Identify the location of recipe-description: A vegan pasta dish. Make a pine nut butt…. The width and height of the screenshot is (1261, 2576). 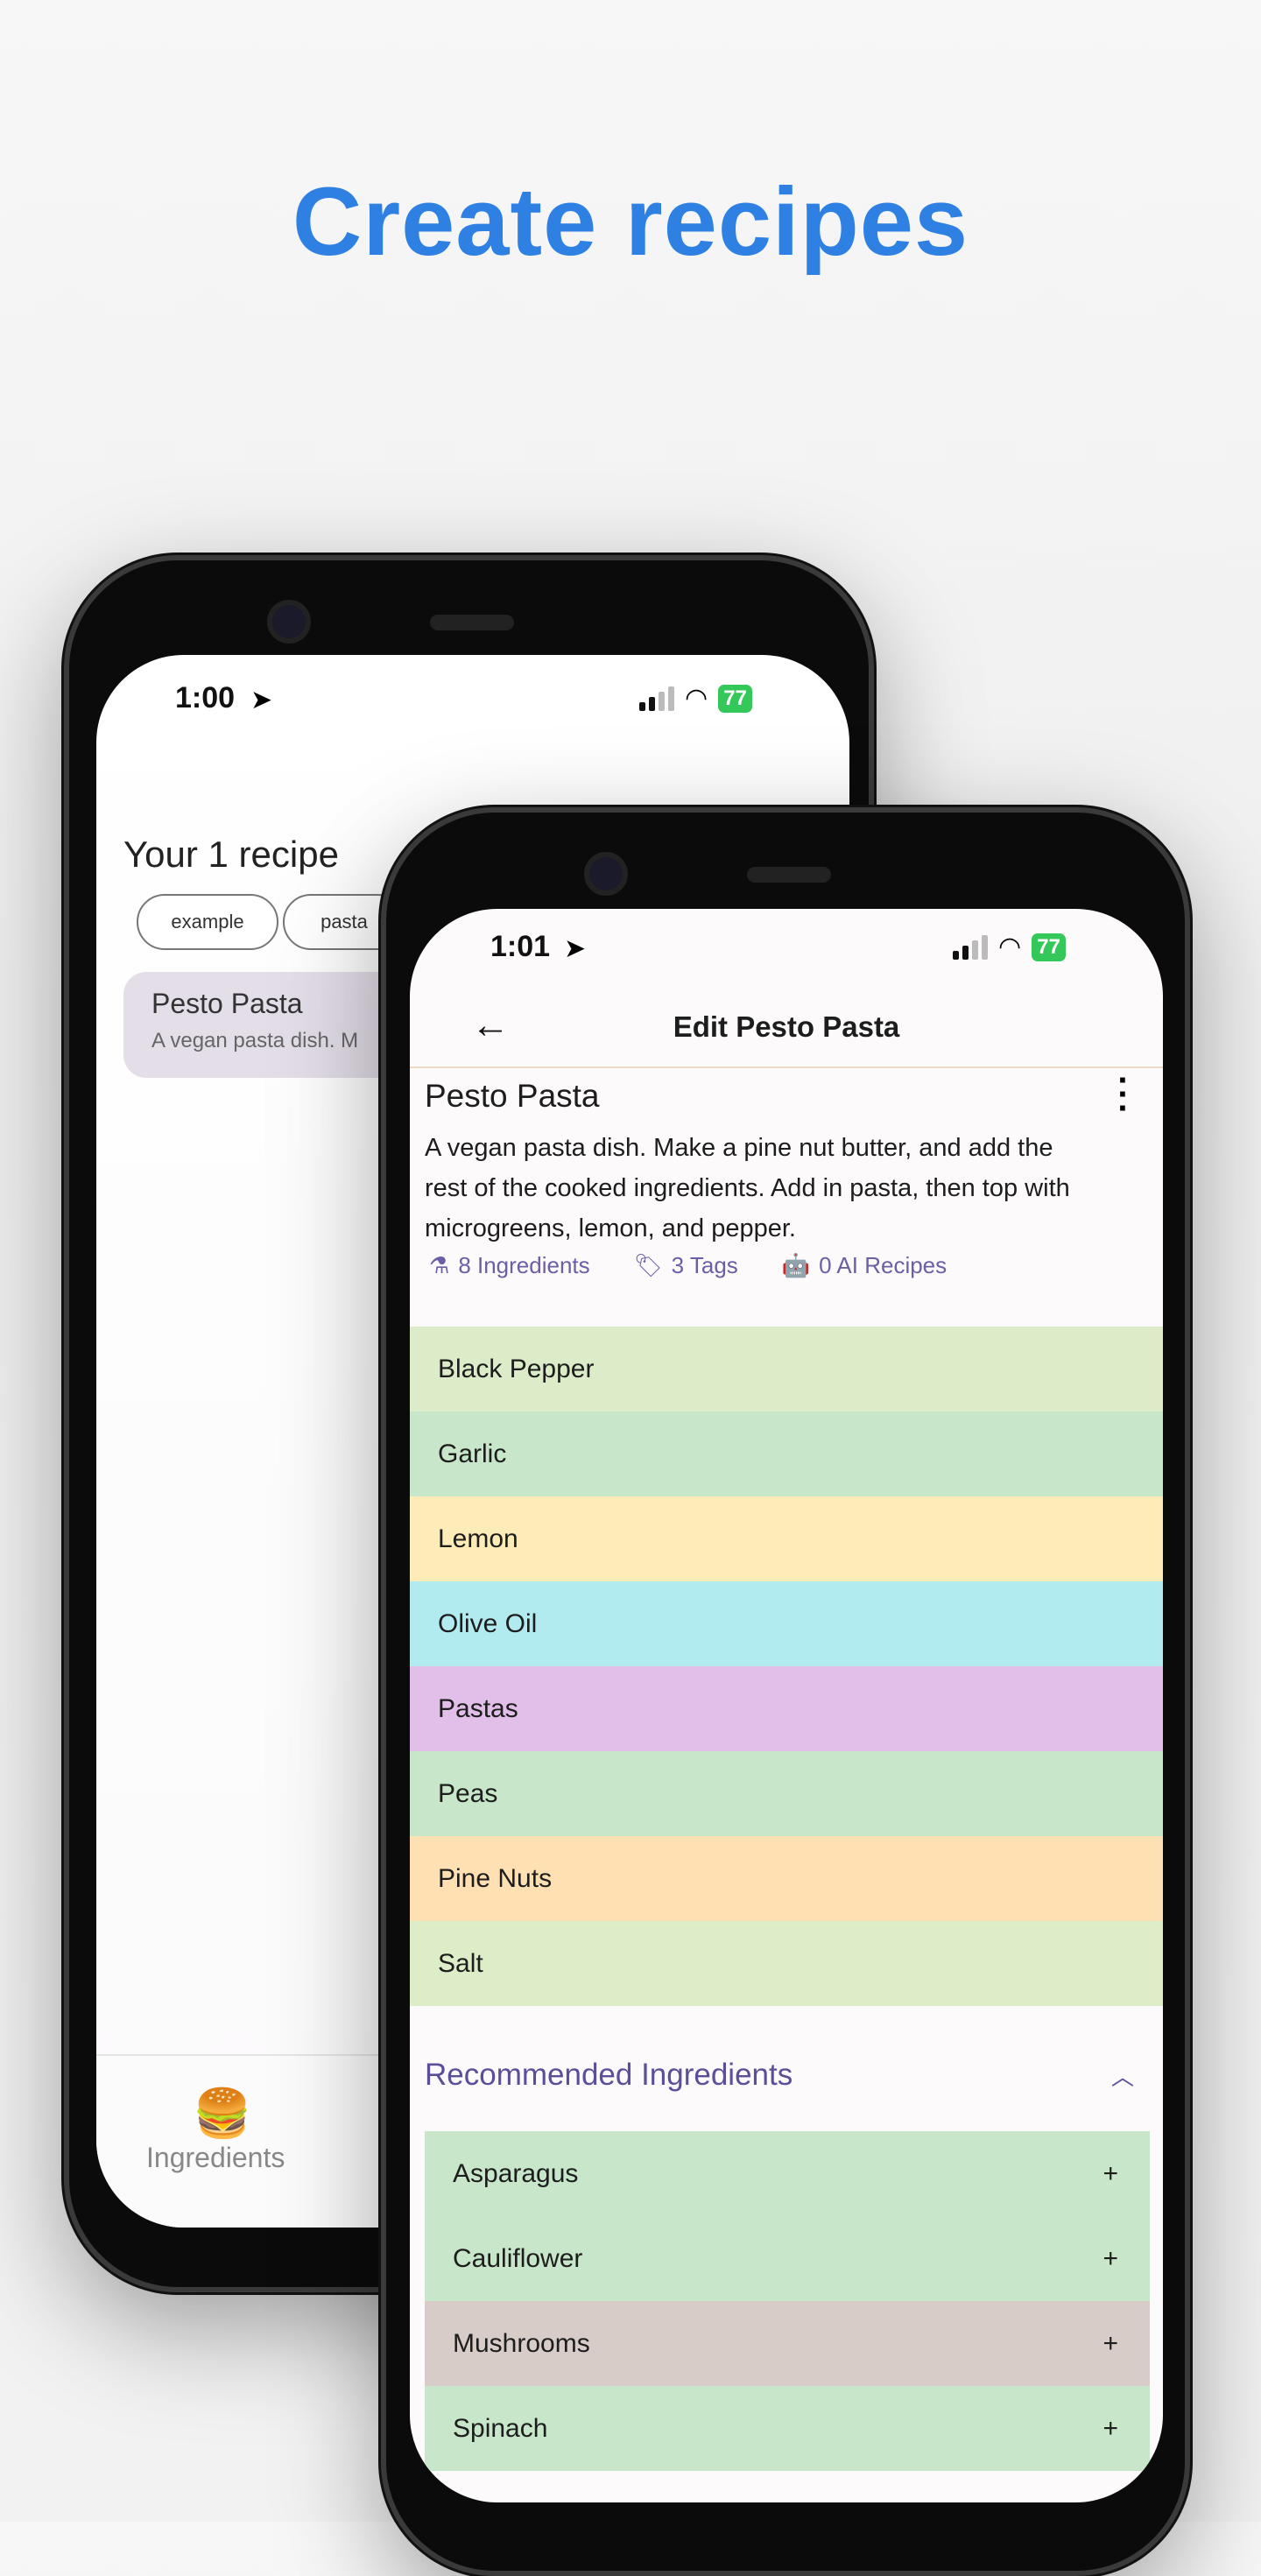
(747, 1188).